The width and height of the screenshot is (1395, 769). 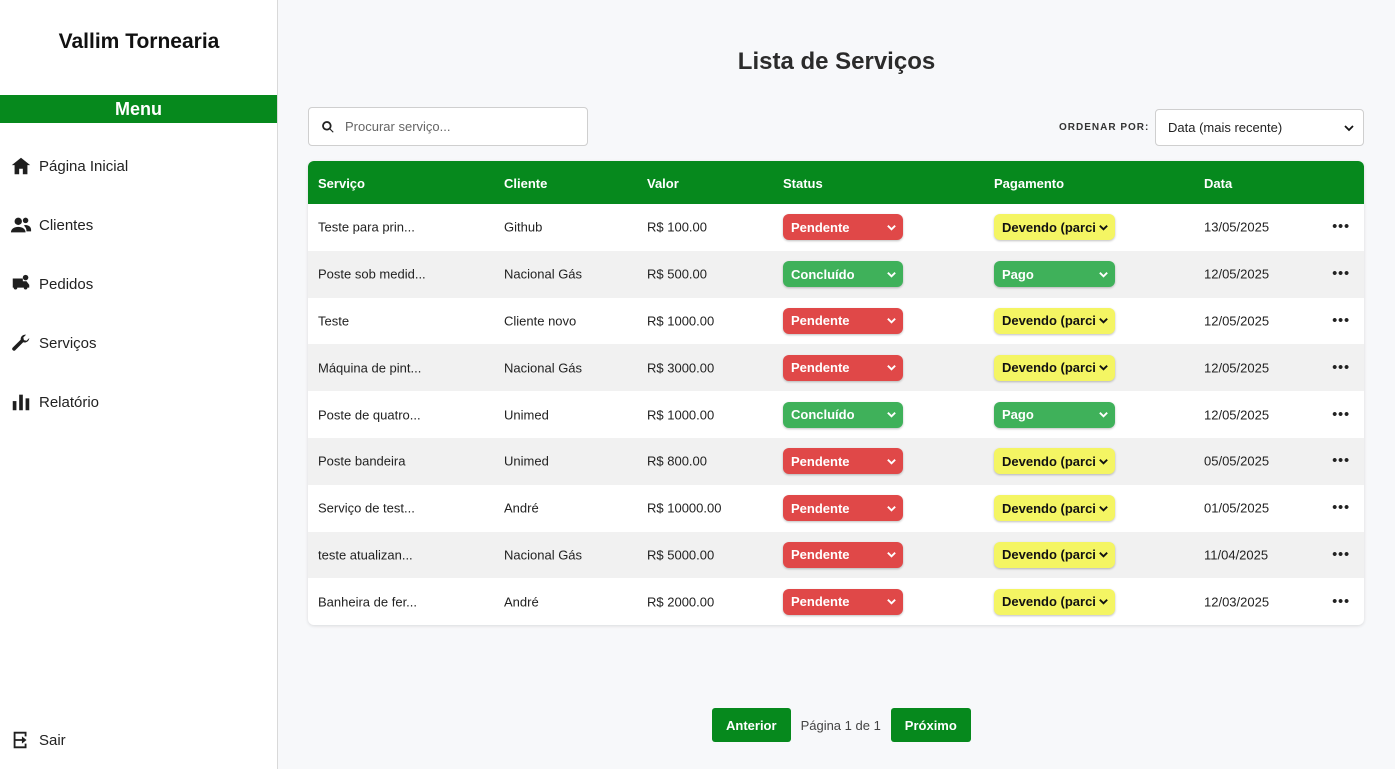 I want to click on sidebar-item-clients: Clientes, so click(x=51, y=225).